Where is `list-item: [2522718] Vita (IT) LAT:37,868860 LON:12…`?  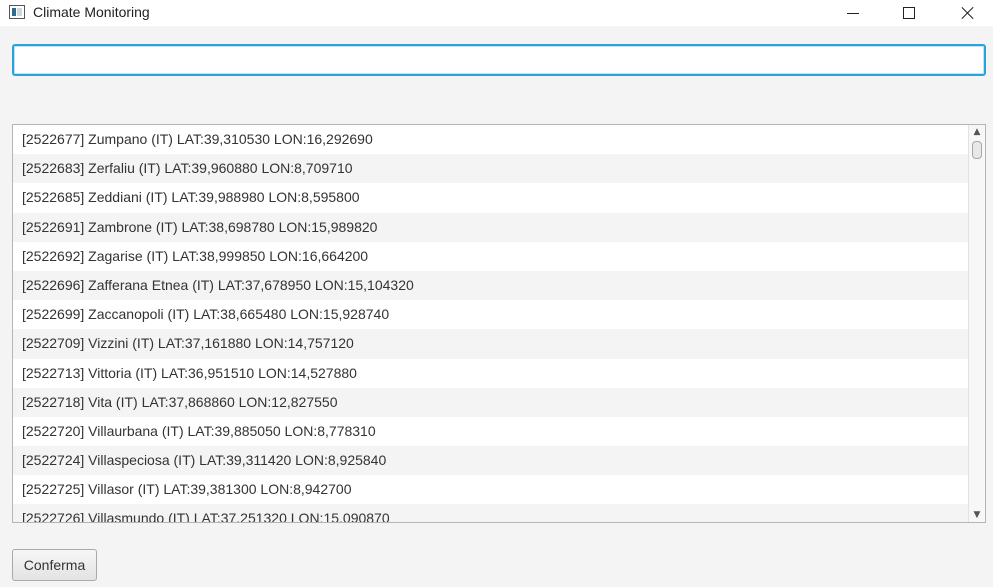
list-item: [2522718] Vita (IT) LAT:37,868860 LON:12… is located at coordinates (491, 402).